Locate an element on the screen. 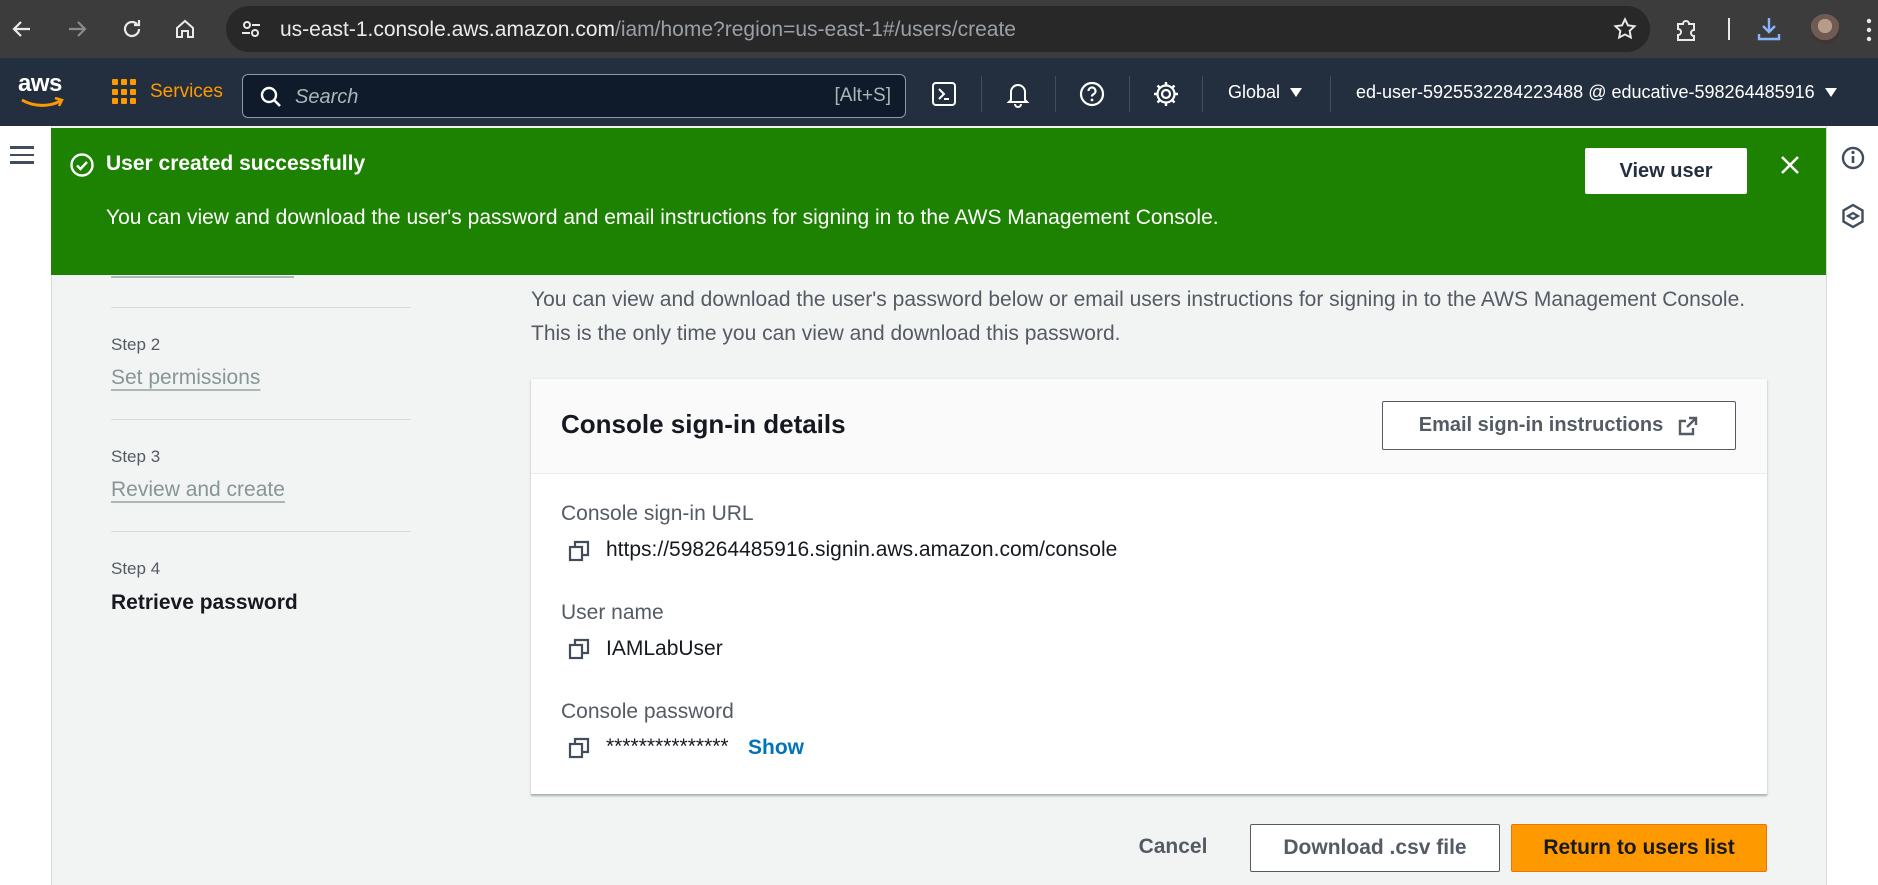  toolbar-divider is located at coordinates (1729, 29).